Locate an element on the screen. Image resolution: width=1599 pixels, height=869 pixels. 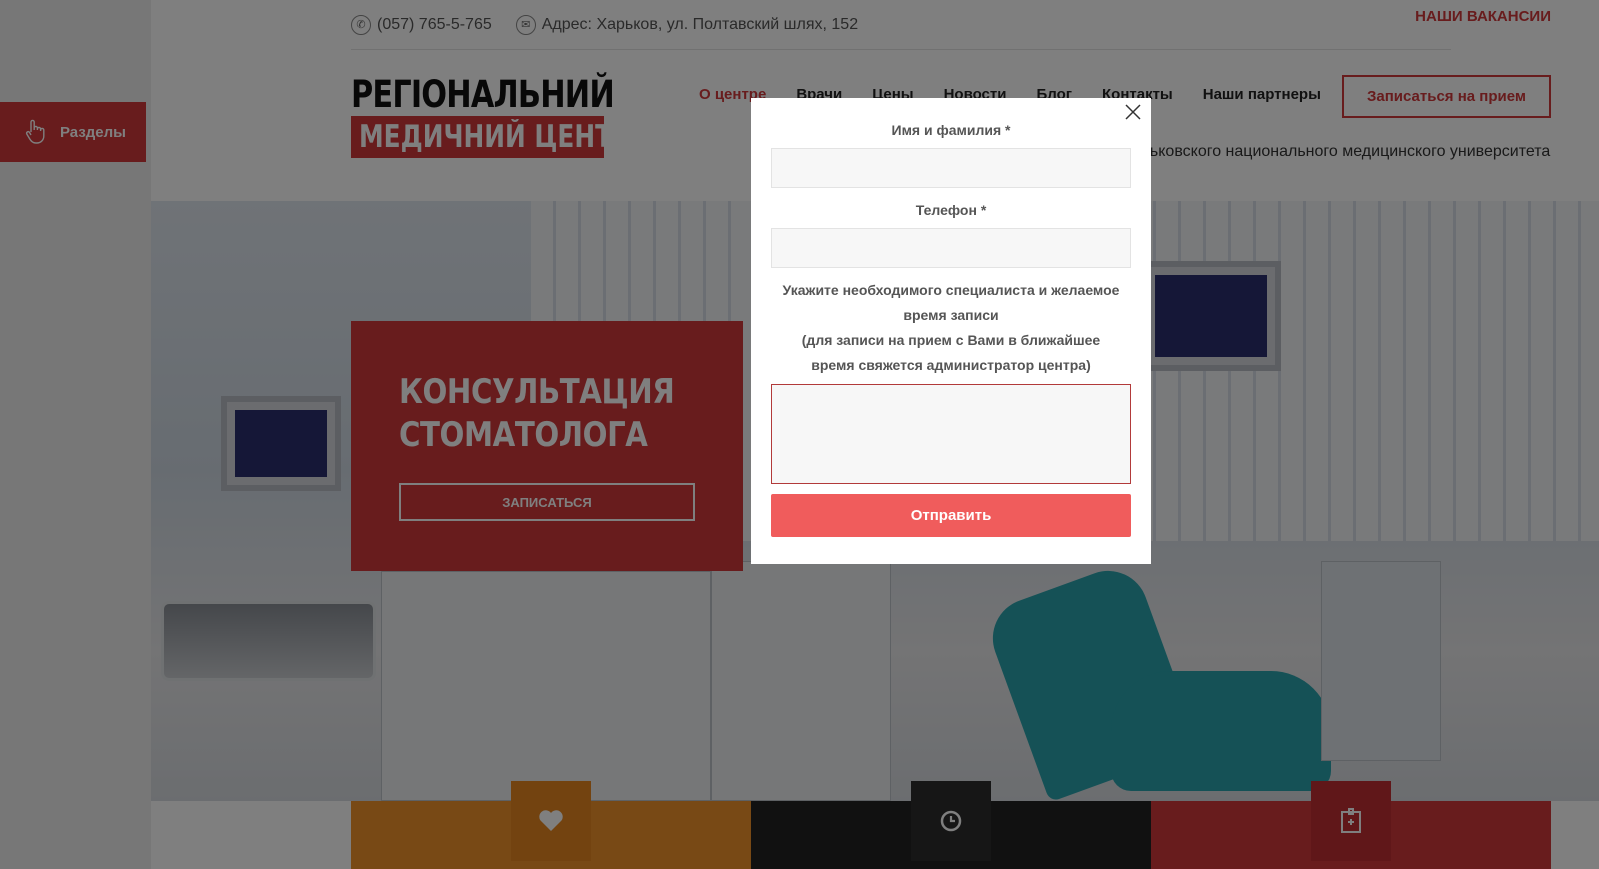
close-icon is located at coordinates (1133, 112).